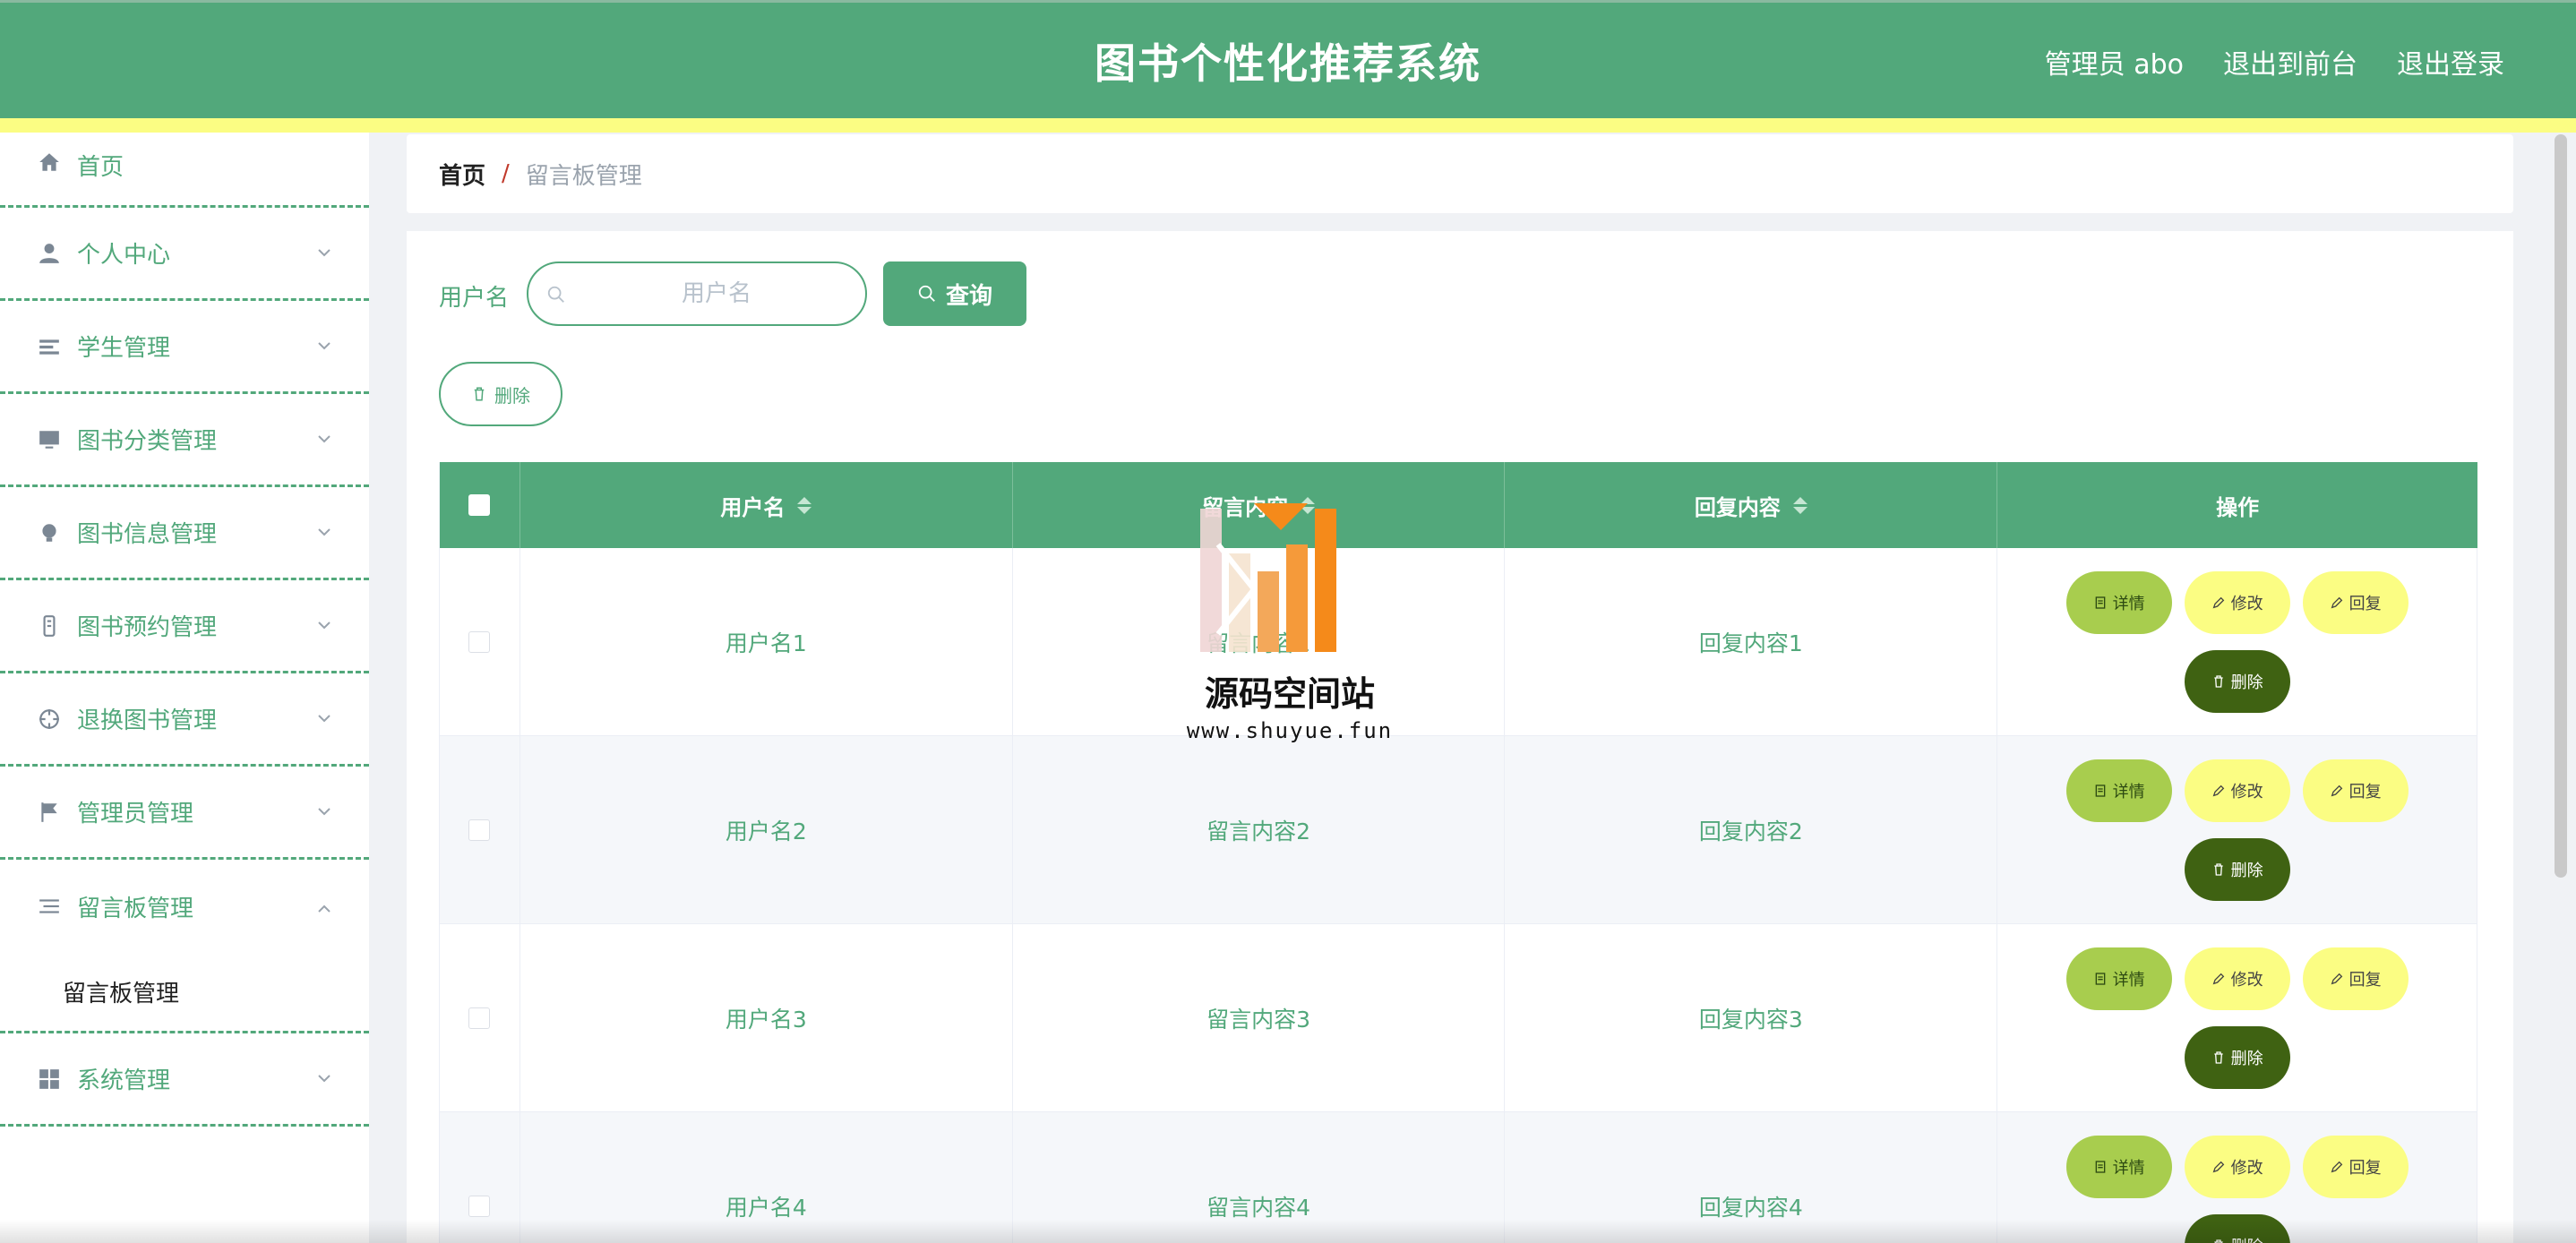 This screenshot has width=2576, height=1243. Describe the element at coordinates (147, 720) in the screenshot. I see `sidebar-item-label: 退换图书管理` at that location.